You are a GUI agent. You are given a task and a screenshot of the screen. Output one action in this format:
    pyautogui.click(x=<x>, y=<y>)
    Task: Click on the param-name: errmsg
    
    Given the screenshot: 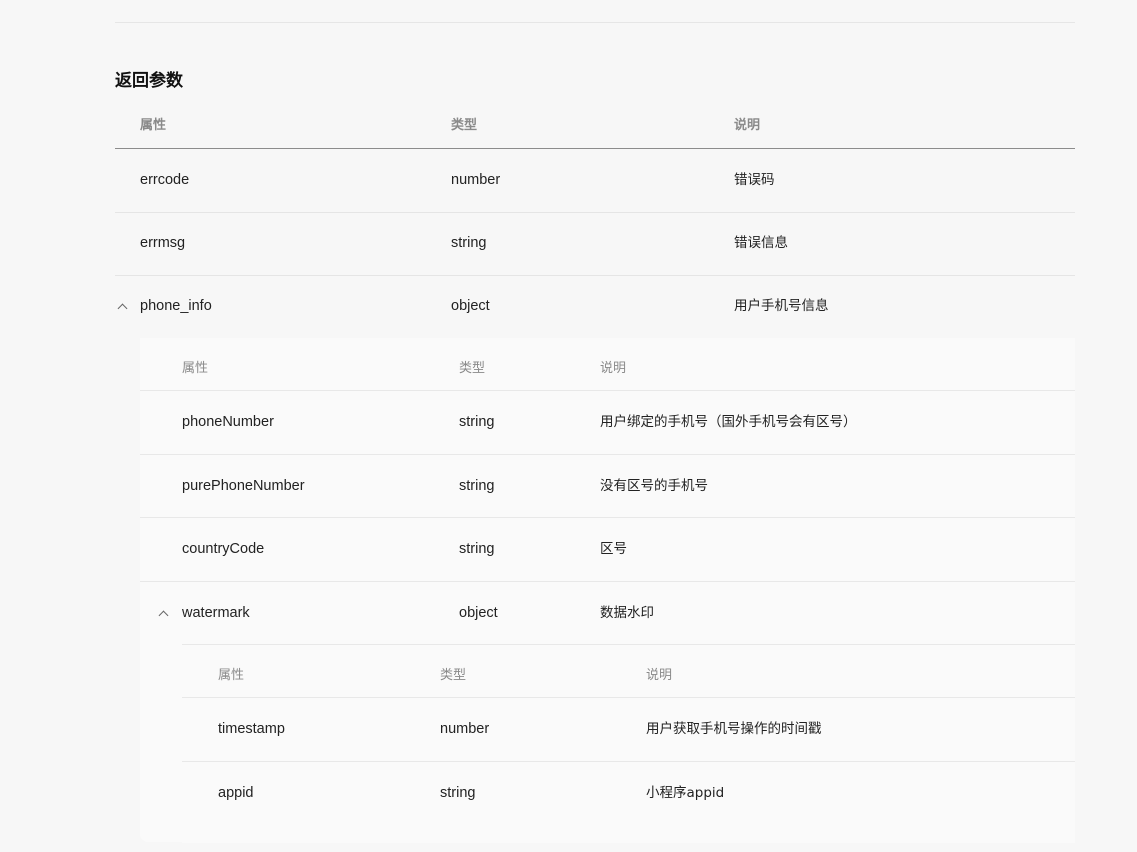 What is the action you would take?
    pyautogui.click(x=163, y=243)
    